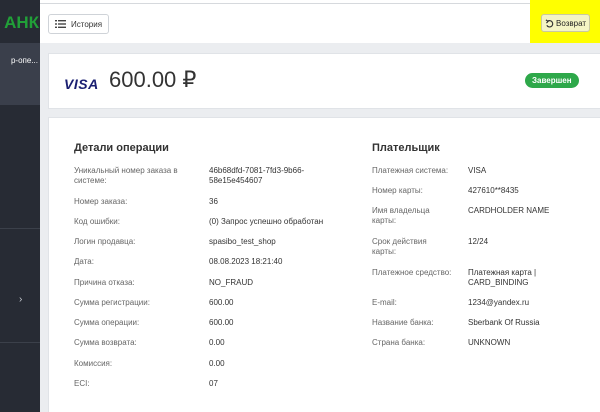 The image size is (600, 412). Describe the element at coordinates (549, 22) in the screenshot. I see `undo-icon` at that location.